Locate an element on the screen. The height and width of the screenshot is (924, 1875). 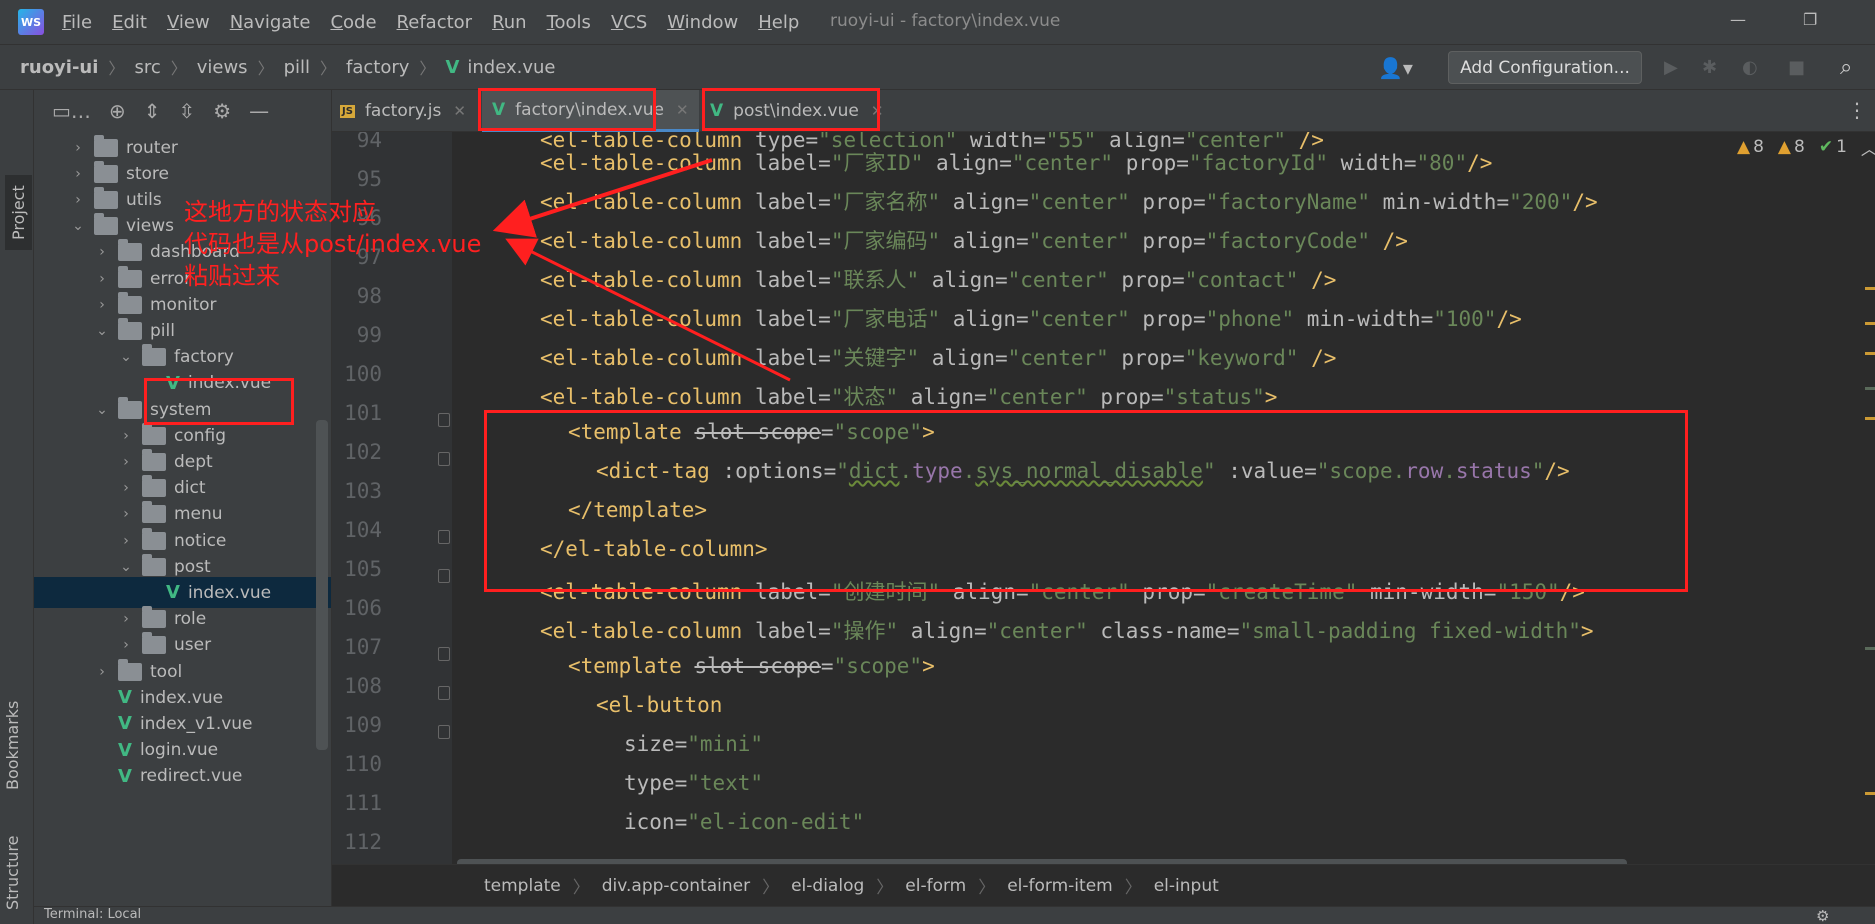
editor-crumb-input: el-input is located at coordinates (1186, 886).